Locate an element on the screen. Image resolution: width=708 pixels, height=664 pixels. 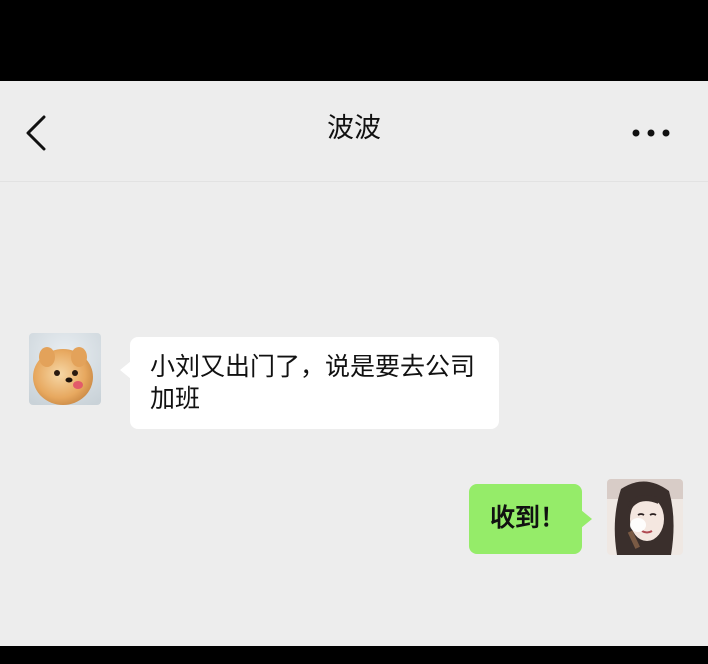
woman-sketch-avatar is located at coordinates (645, 517).